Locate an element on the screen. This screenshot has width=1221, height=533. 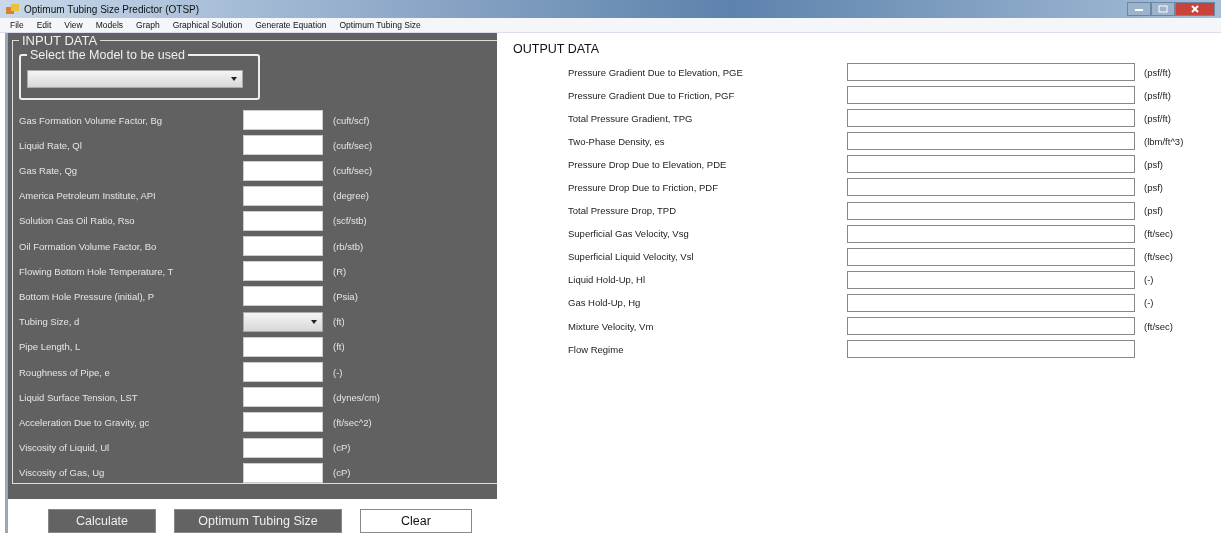
output-label: Liquid Hold-Up, Hl is located at coordinates (607, 280).